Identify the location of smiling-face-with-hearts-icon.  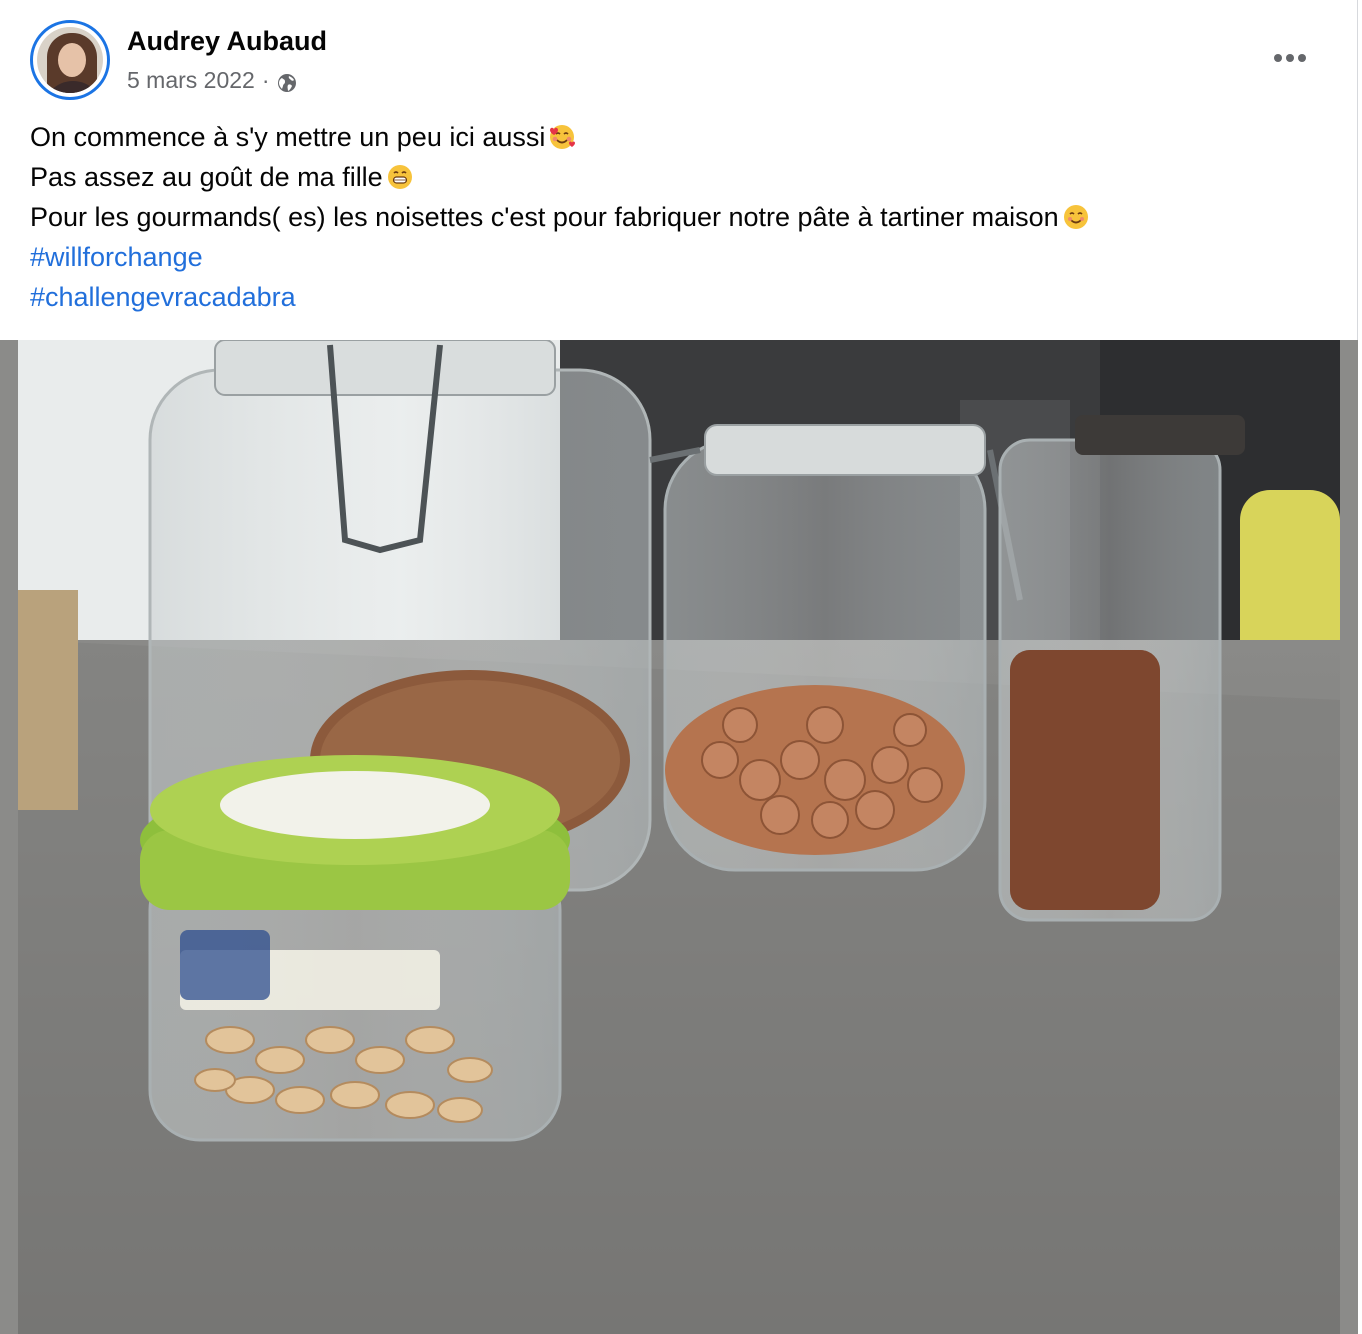
(563, 137).